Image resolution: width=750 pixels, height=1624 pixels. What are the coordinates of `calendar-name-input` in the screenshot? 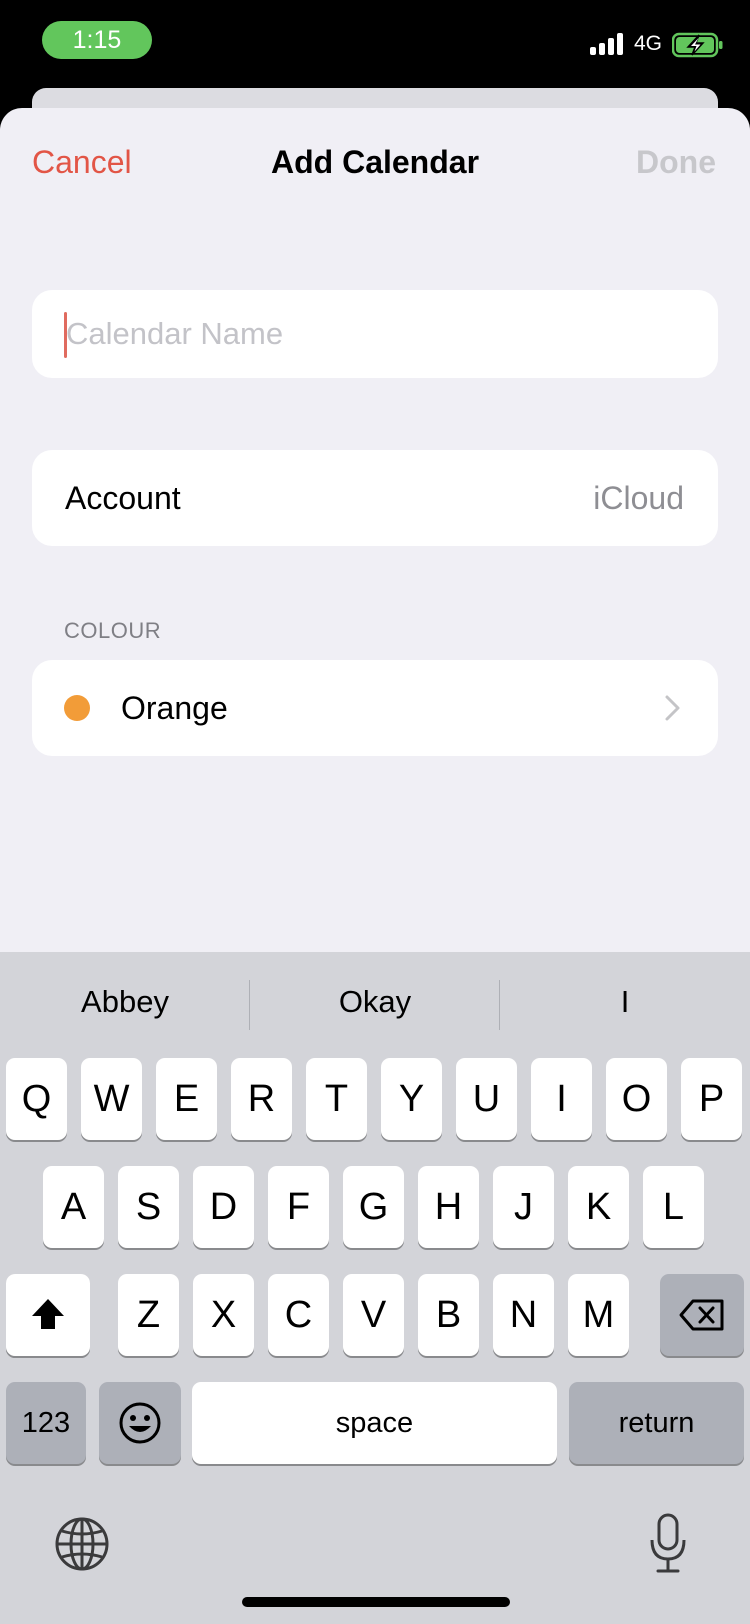 It's located at (376, 334).